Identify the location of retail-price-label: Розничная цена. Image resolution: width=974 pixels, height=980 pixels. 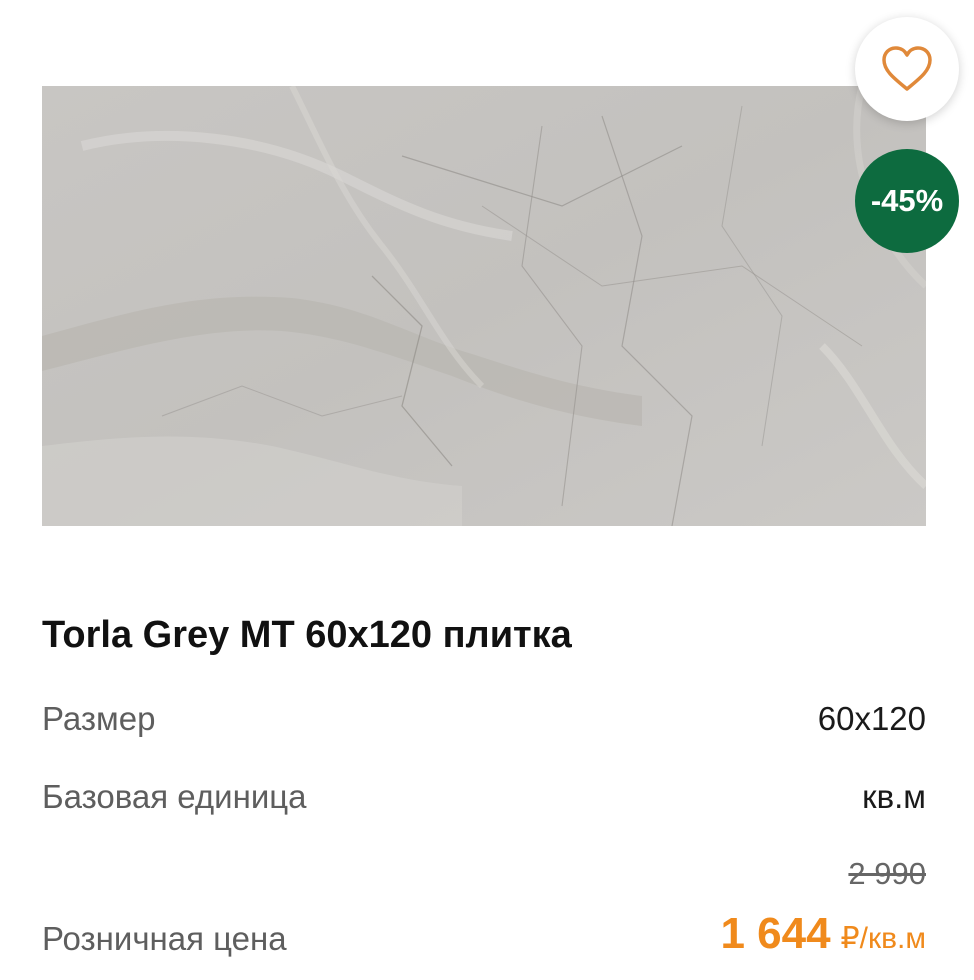
(164, 938).